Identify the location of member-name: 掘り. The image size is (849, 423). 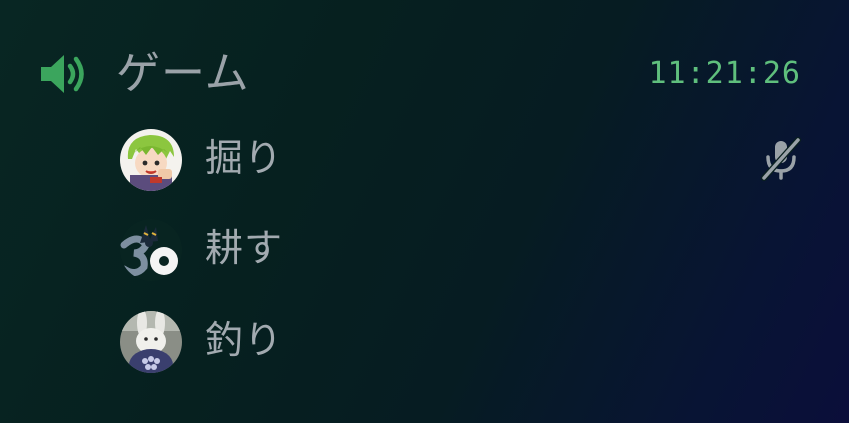
(244, 158).